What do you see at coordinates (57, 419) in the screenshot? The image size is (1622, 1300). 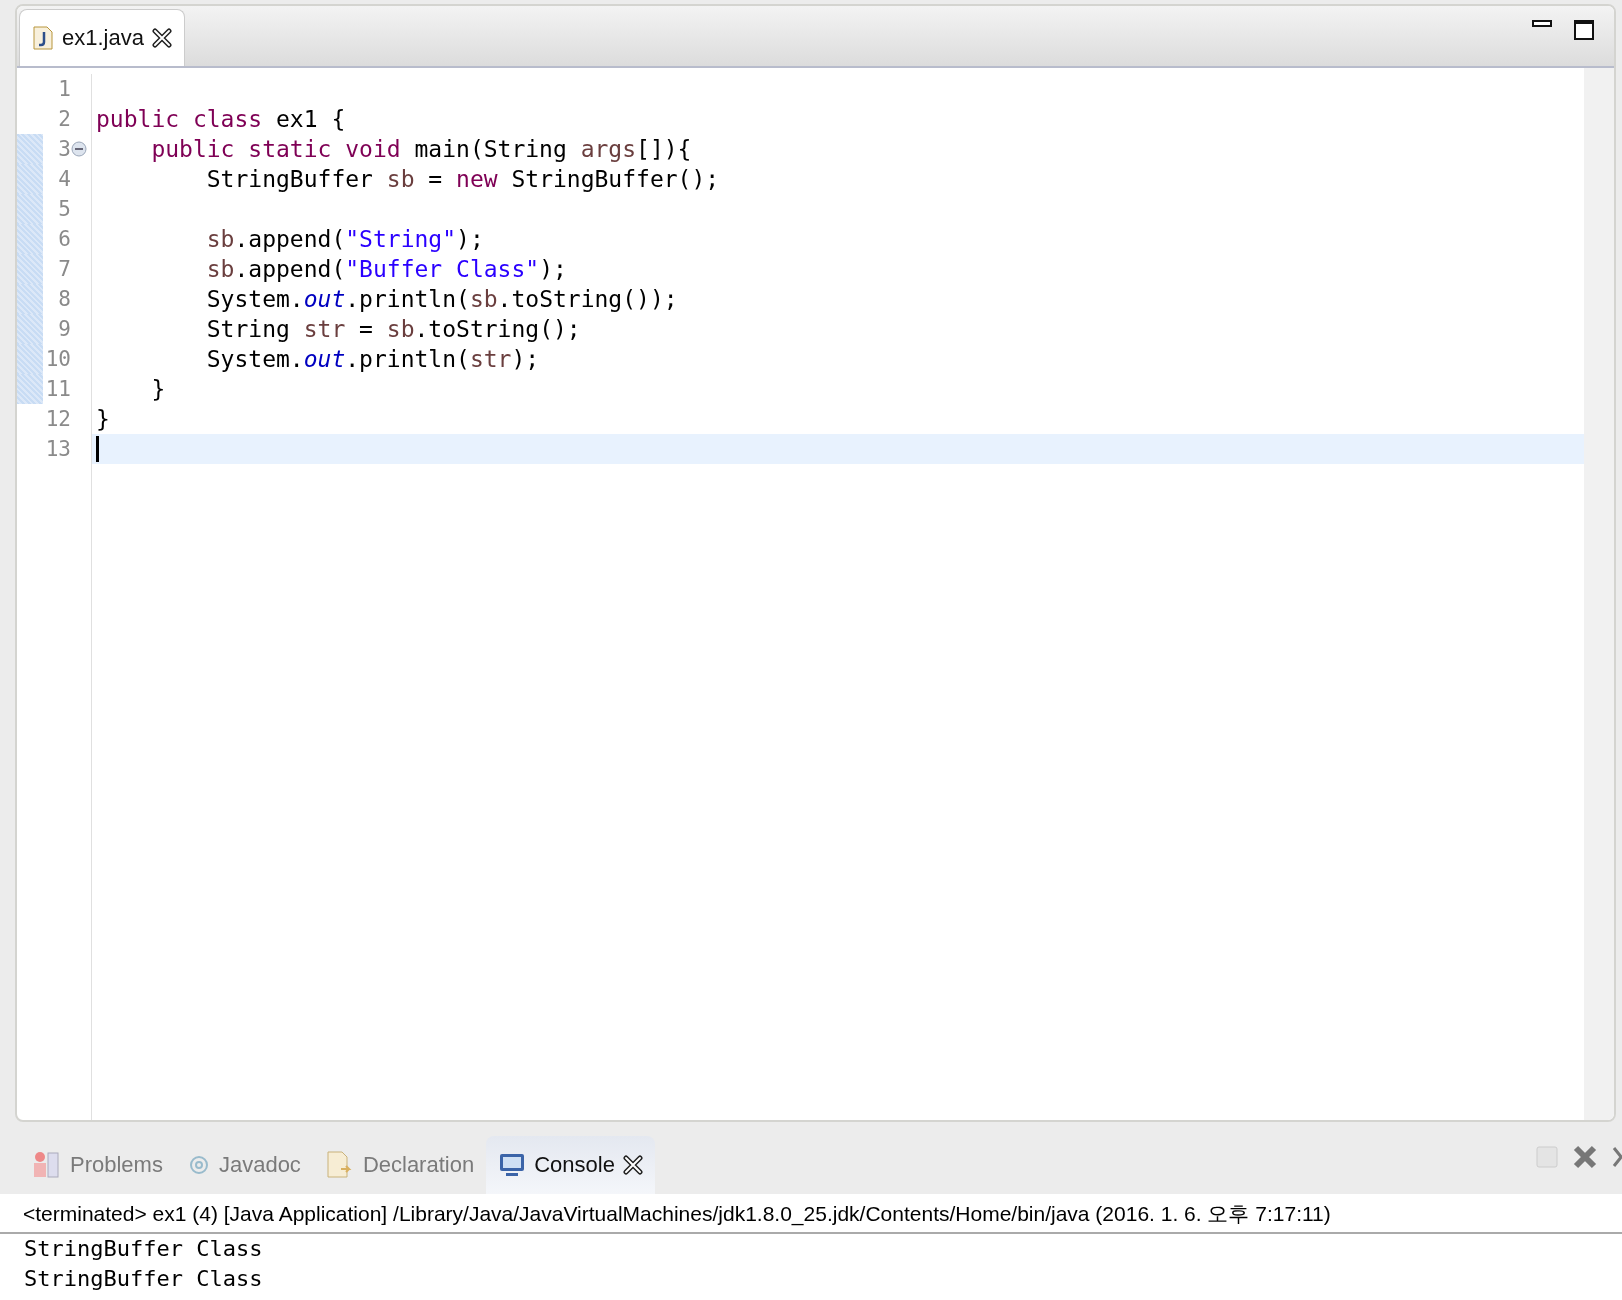 I see `line-number: 12` at bounding box center [57, 419].